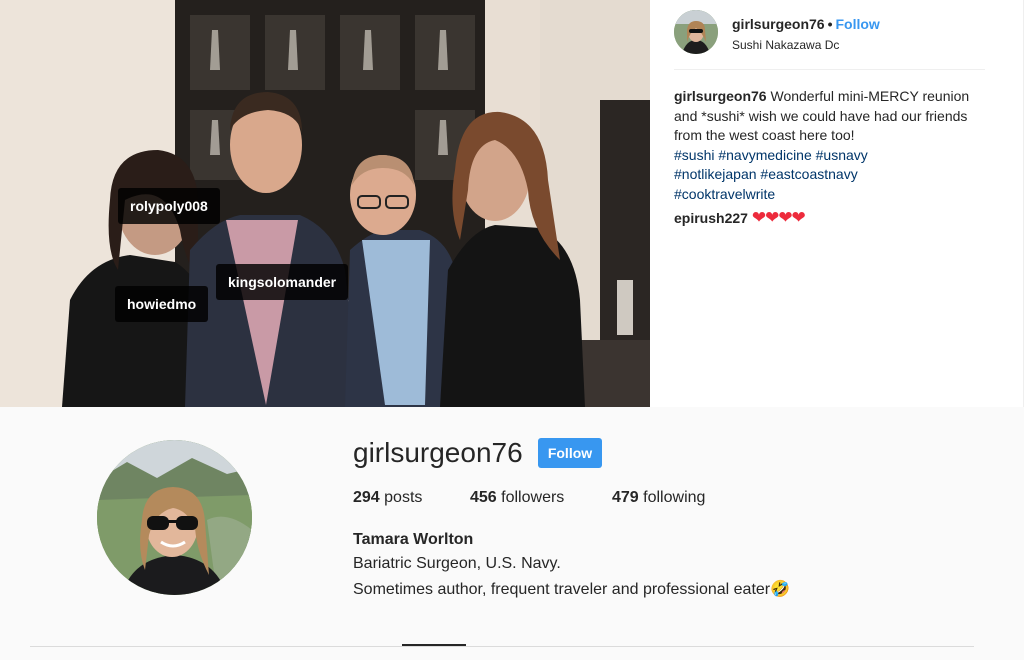 The image size is (1024, 660). Describe the element at coordinates (858, 24) in the screenshot. I see `follow-link: Follow` at that location.